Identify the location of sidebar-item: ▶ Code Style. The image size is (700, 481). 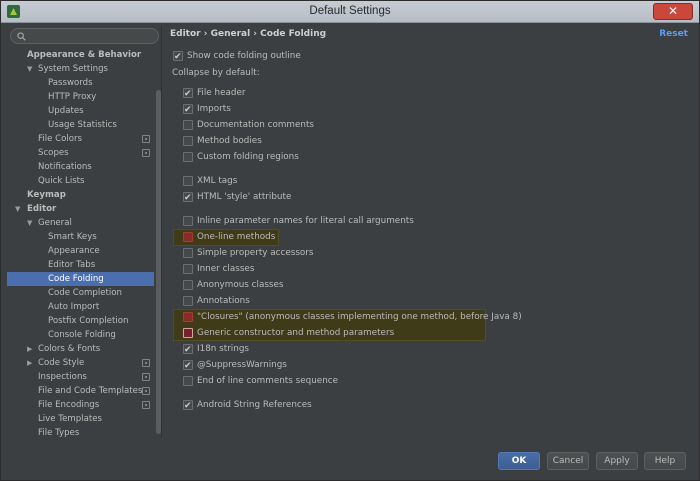
(80, 363).